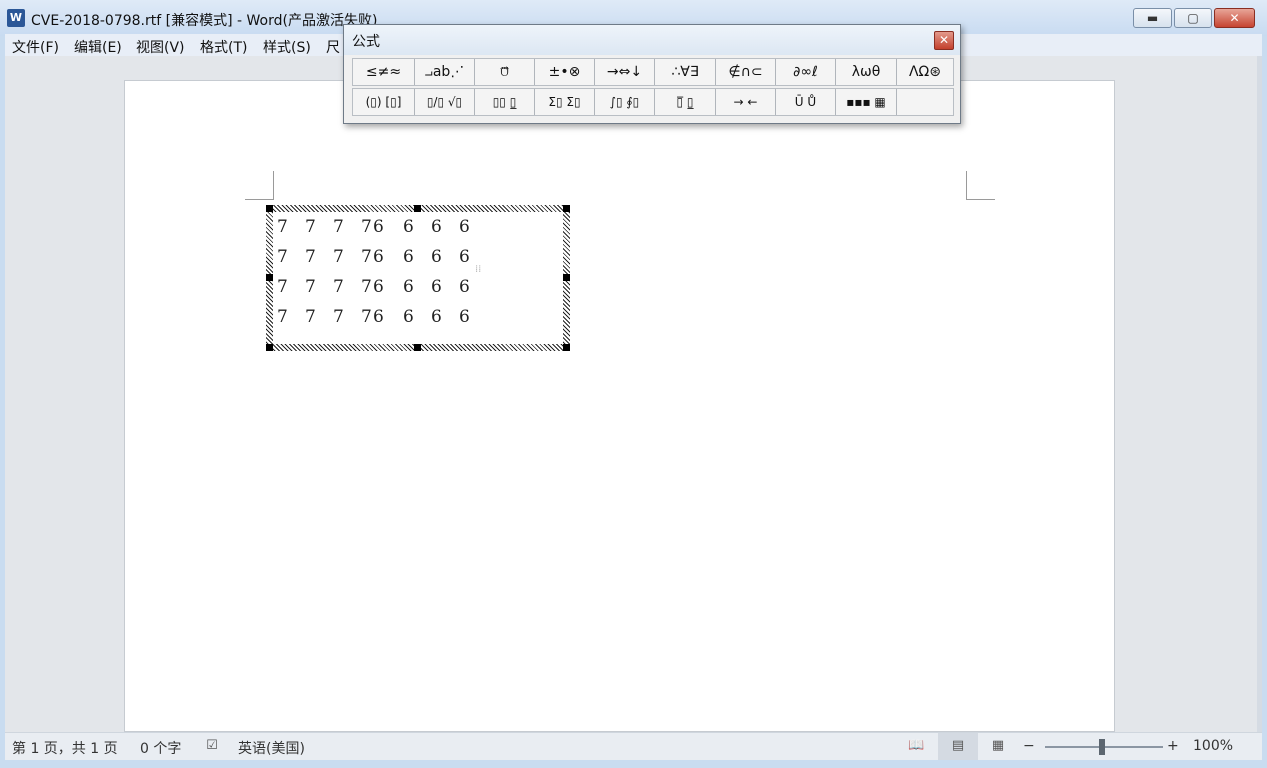 Image resolution: width=1267 pixels, height=768 pixels. I want to click on menu-file: 文件(F), so click(35, 47).